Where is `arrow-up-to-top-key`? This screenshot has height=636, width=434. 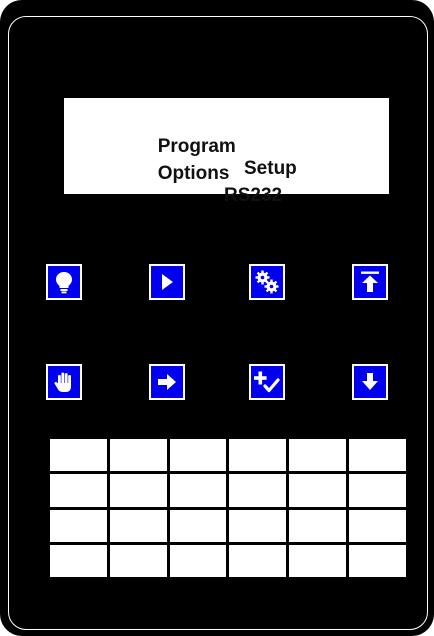
arrow-up-to-top-key is located at coordinates (370, 282).